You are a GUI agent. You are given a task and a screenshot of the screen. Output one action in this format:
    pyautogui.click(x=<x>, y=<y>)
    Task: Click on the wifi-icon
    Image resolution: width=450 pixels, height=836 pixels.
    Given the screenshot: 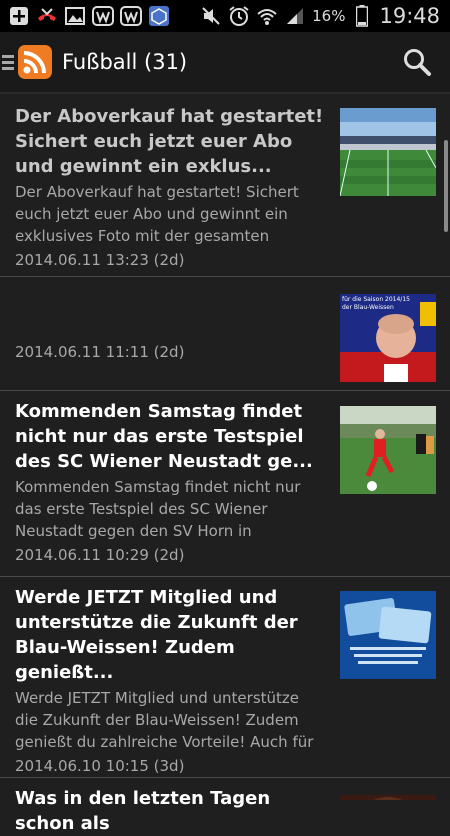 What is the action you would take?
    pyautogui.click(x=267, y=16)
    